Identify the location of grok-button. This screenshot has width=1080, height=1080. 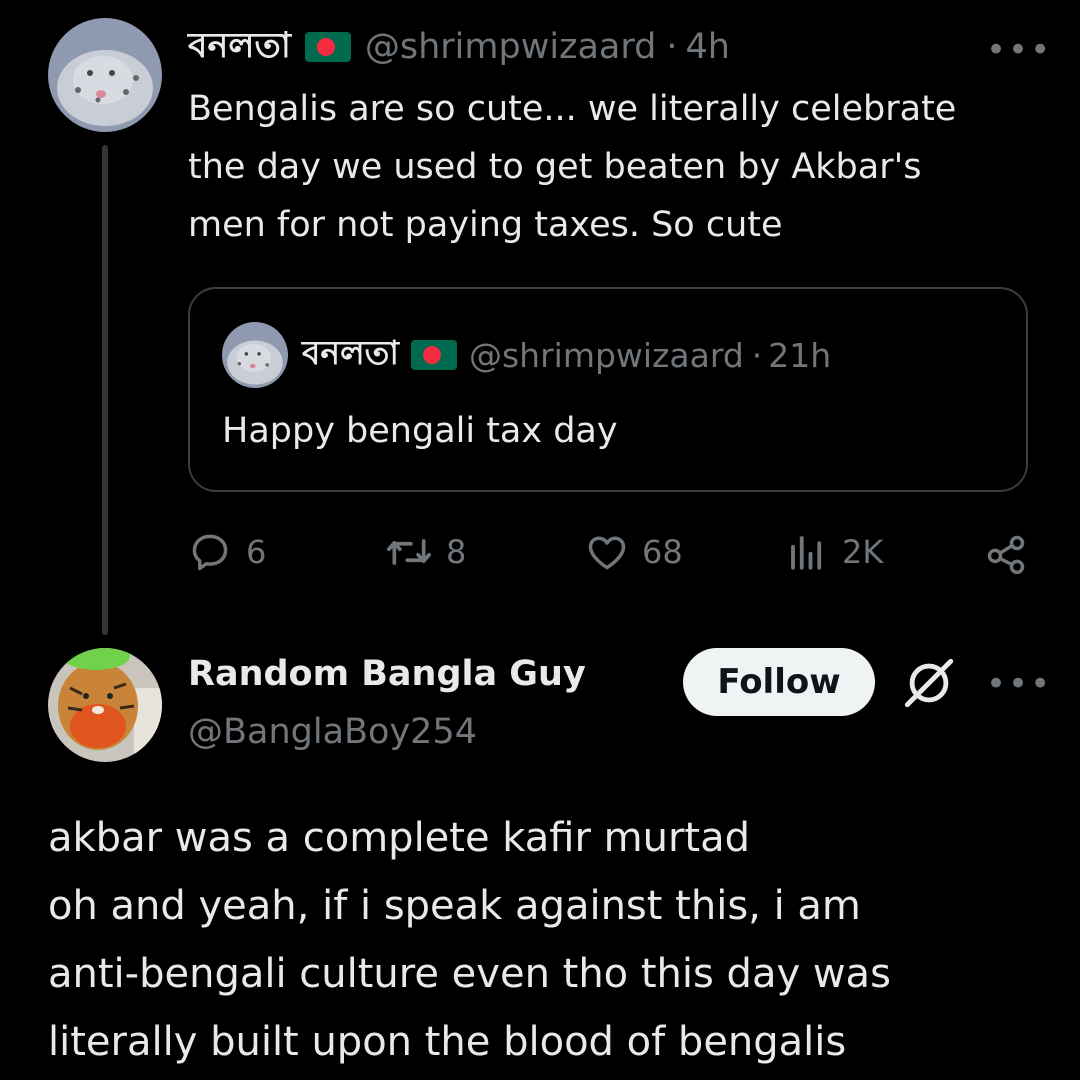
(929, 685).